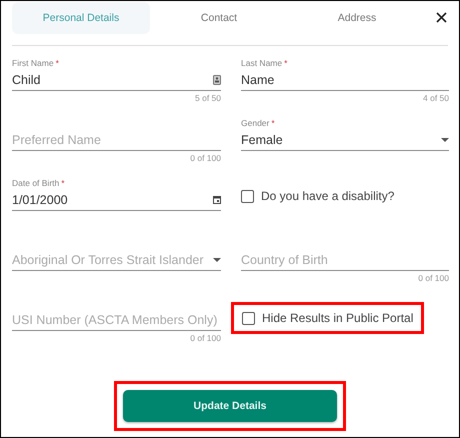  What do you see at coordinates (116, 320) in the screenshot?
I see `input-field: USI Number (ASCTA Members Only)` at bounding box center [116, 320].